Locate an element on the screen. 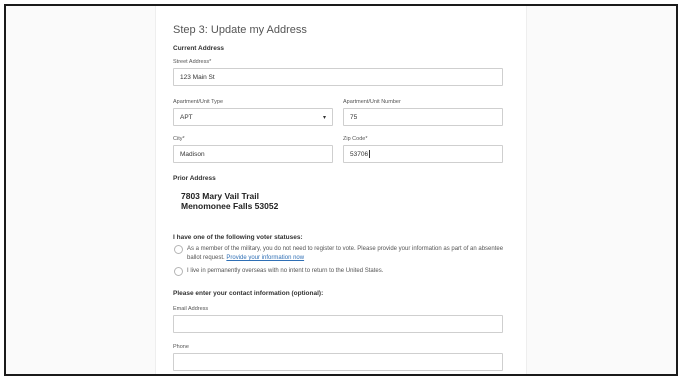 This screenshot has height=380, width=682. apt-number-group: Apartment/Unit Number 75 is located at coordinates (423, 112).